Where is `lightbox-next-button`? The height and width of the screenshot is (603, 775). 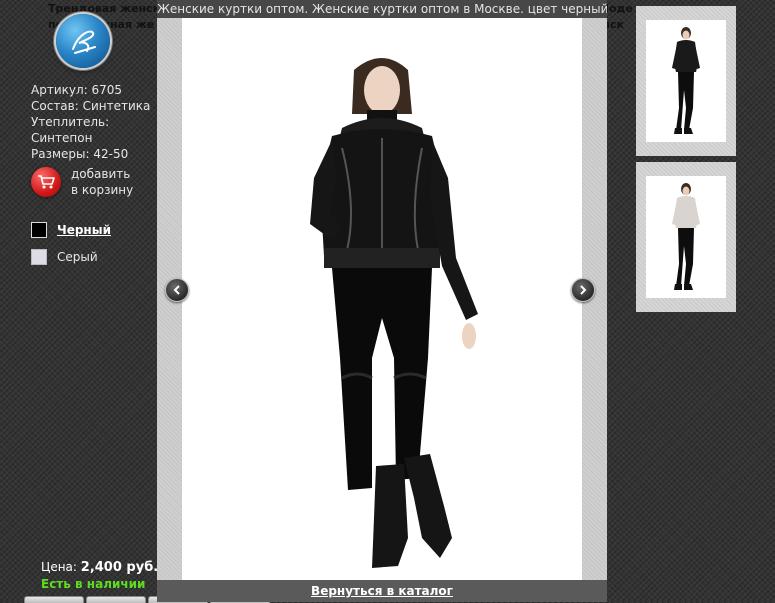 lightbox-next-button is located at coordinates (583, 290).